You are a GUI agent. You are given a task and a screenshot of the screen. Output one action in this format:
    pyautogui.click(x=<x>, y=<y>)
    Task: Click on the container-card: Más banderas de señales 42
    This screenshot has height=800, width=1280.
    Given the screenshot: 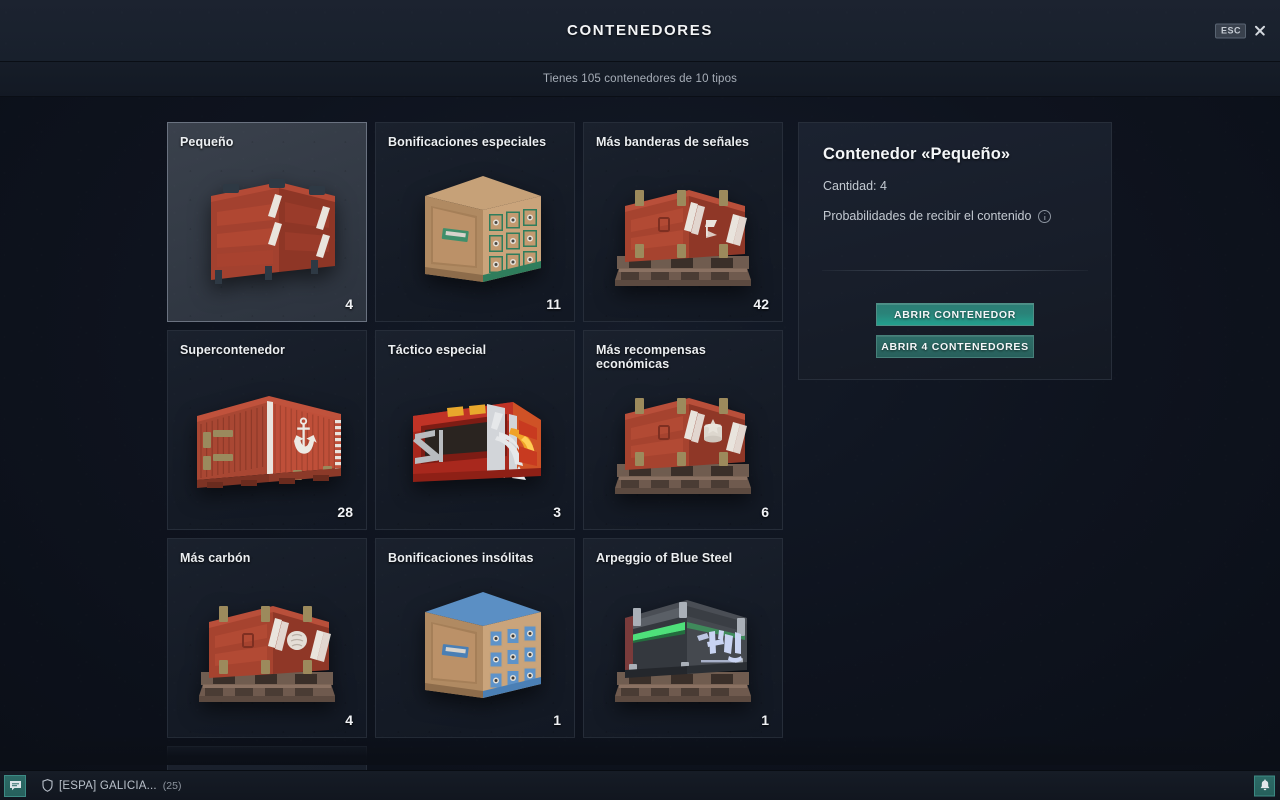 What is the action you would take?
    pyautogui.click(x=683, y=222)
    